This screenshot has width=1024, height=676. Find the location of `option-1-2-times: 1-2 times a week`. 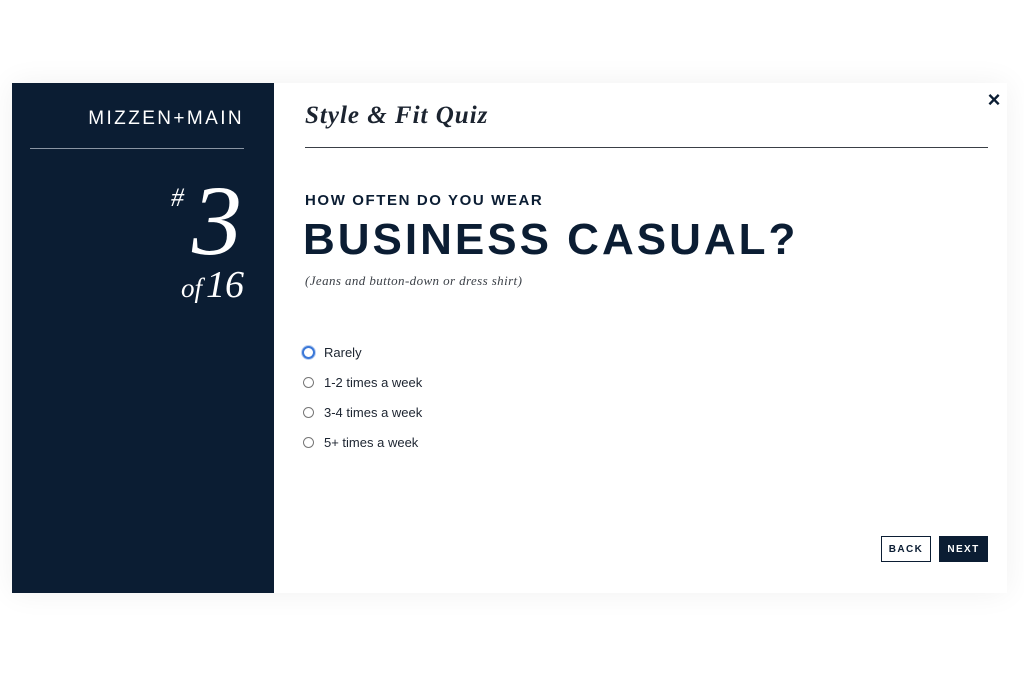

option-1-2-times: 1-2 times a week is located at coordinates (362, 382).